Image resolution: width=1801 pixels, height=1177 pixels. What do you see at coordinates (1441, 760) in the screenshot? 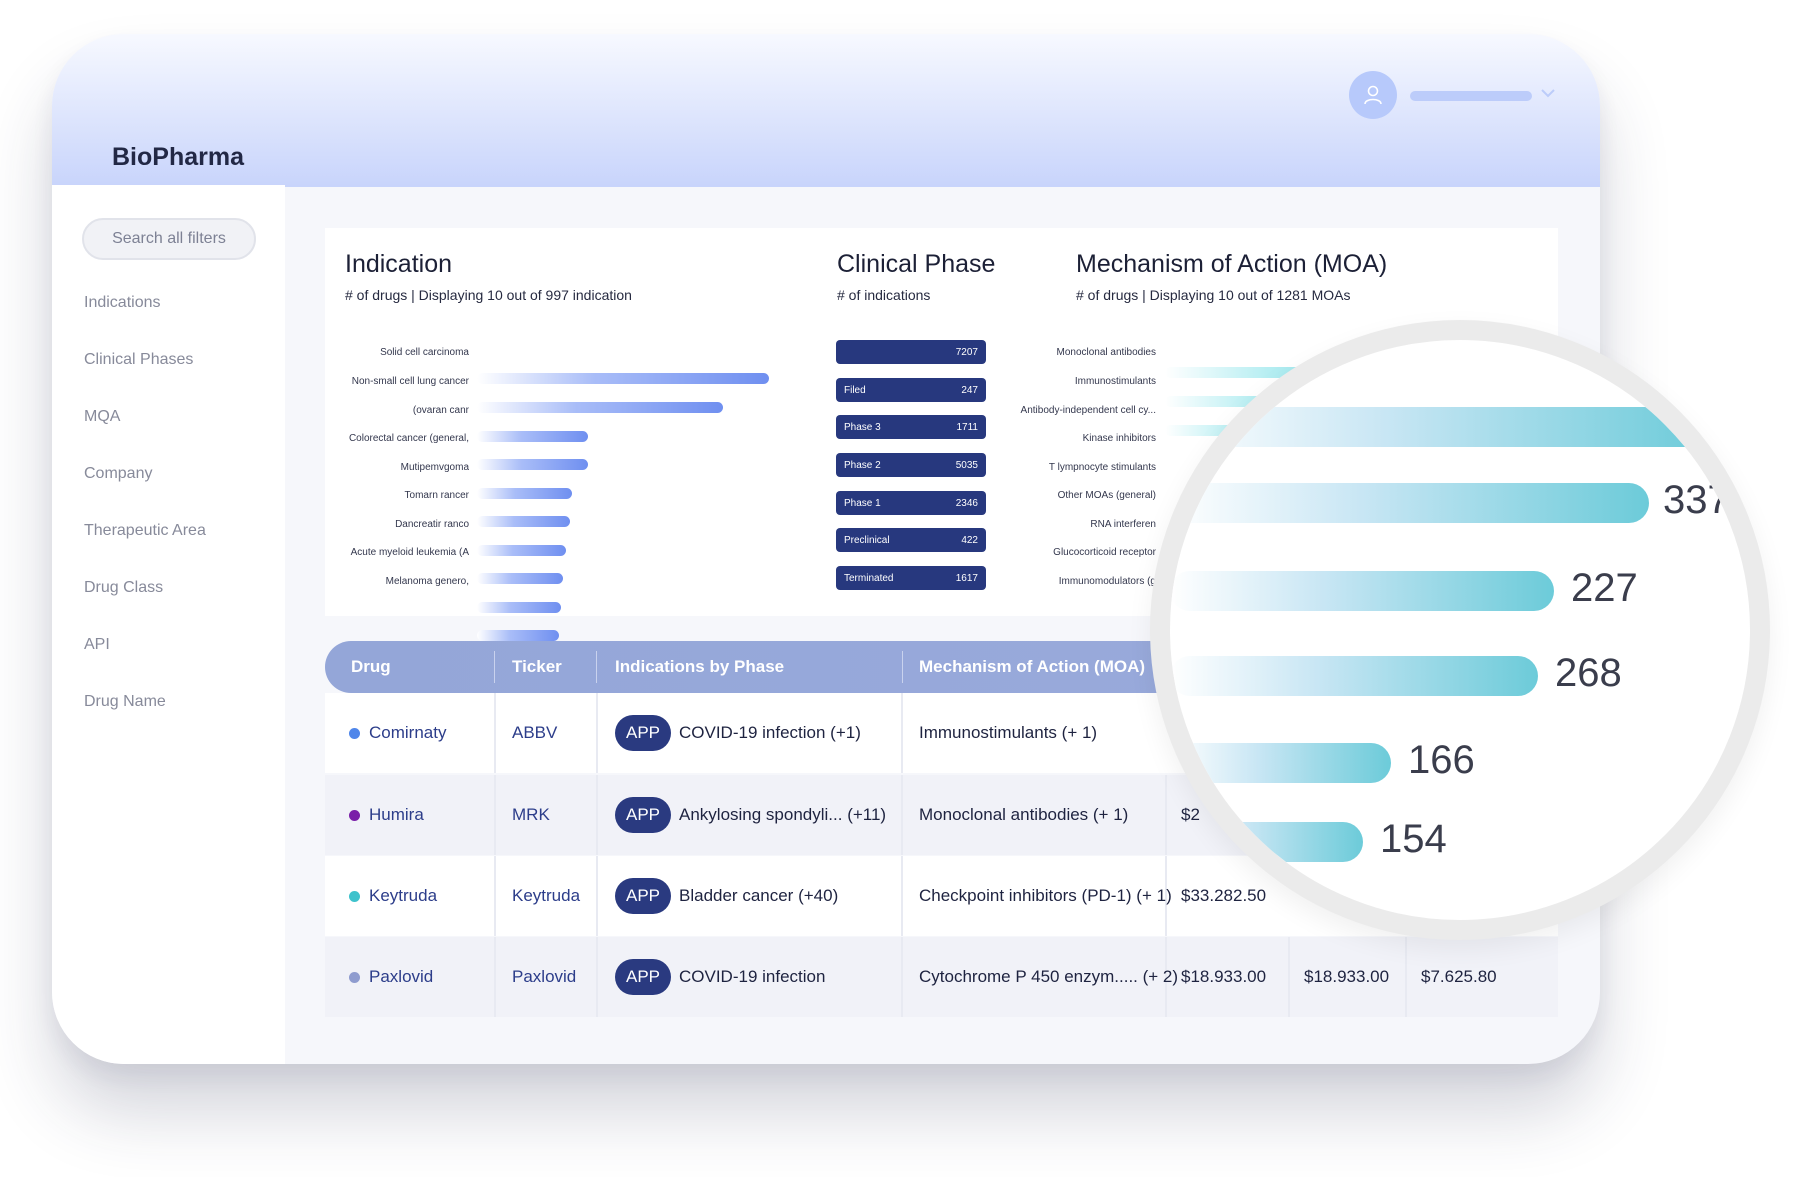
I see `zoomed-bar-value: 166` at bounding box center [1441, 760].